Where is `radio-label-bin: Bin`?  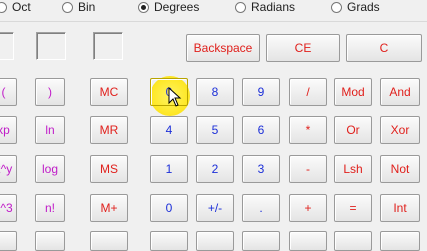
radio-label-bin: Bin is located at coordinates (87, 7).